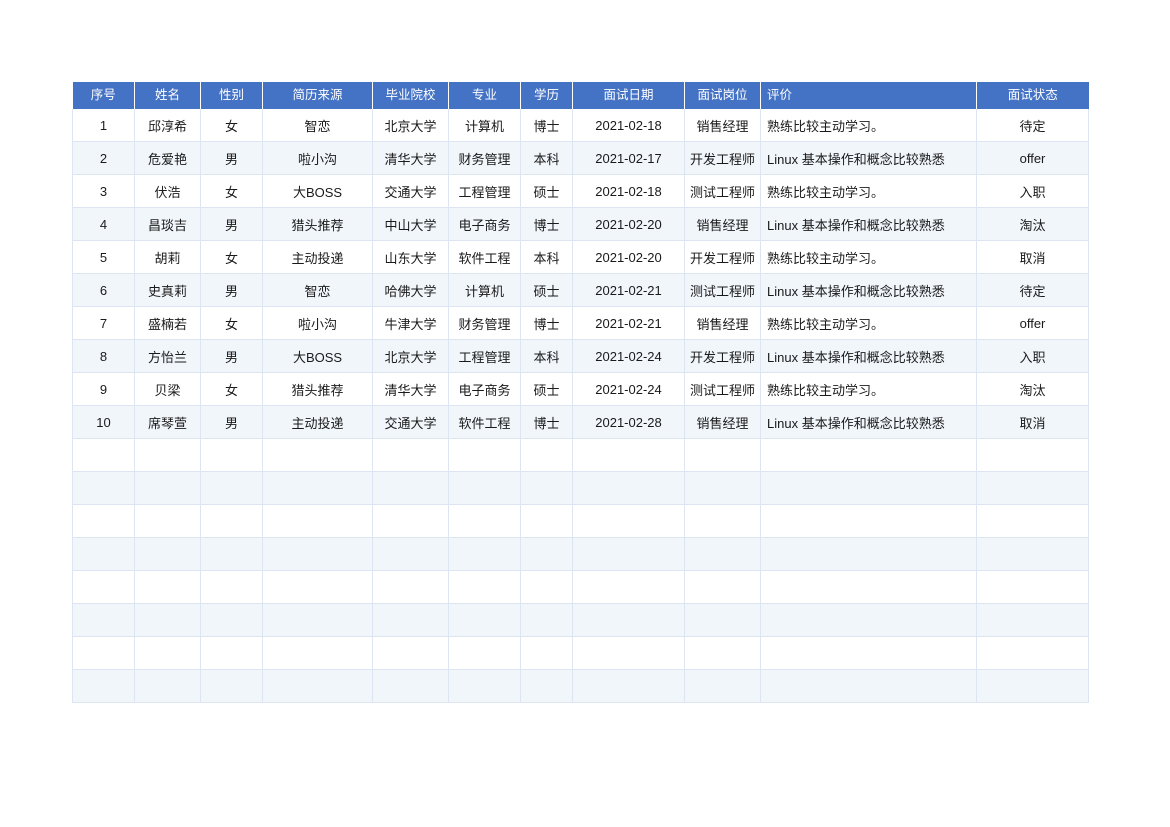 Image resolution: width=1170 pixels, height=827 pixels. What do you see at coordinates (484, 356) in the screenshot?
I see `cell-major: 工程管理` at bounding box center [484, 356].